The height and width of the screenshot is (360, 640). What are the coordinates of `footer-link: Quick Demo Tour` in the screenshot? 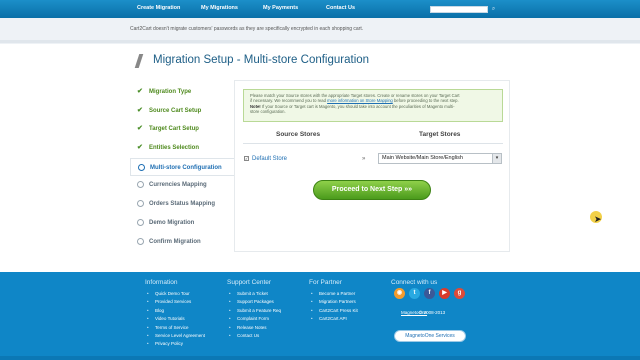 It's located at (175, 294).